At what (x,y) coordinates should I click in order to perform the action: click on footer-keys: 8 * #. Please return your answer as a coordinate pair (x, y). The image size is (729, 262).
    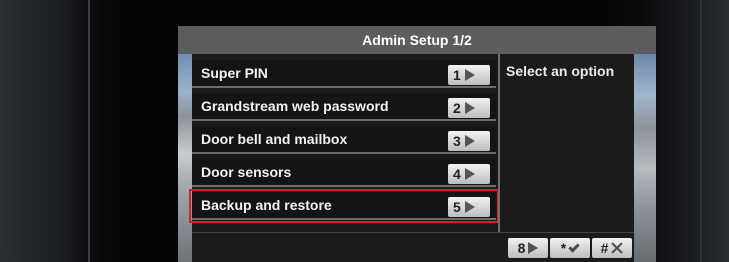
    Looking at the image, I should click on (570, 248).